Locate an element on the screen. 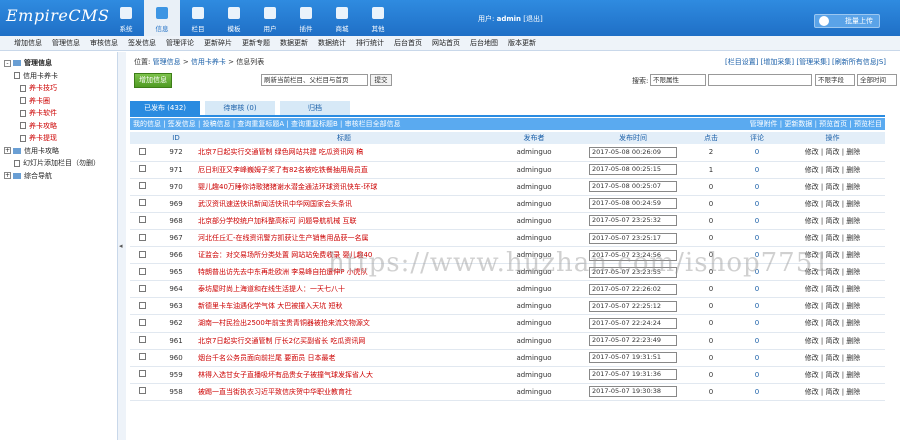 This screenshot has height=440, width=900. row-time-input: 2017-05-07 19:31:51 is located at coordinates (633, 358).